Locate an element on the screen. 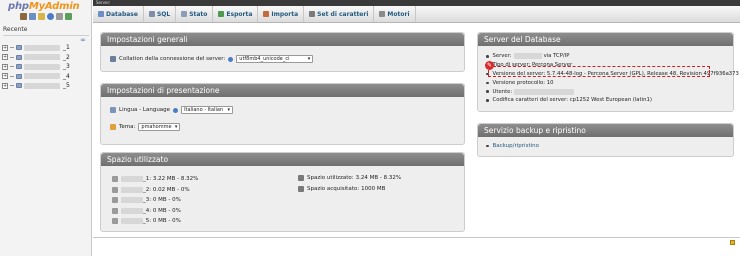 This screenshot has height=256, width=740. language-row: Lingua - Language Italiano - Italian is located at coordinates (172, 110).